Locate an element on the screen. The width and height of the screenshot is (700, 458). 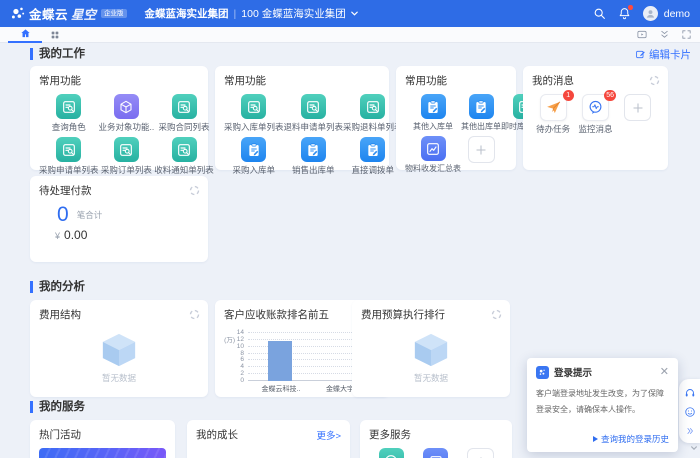
services-grid: ? is located at coordinates (436, 453).